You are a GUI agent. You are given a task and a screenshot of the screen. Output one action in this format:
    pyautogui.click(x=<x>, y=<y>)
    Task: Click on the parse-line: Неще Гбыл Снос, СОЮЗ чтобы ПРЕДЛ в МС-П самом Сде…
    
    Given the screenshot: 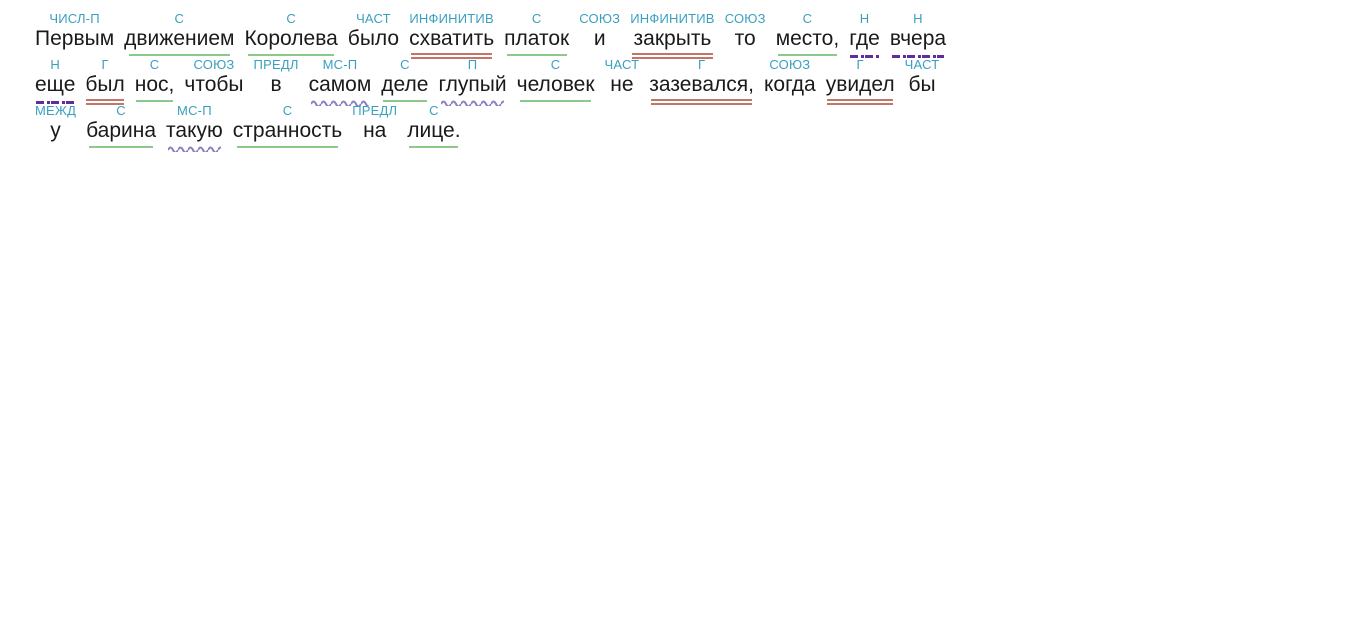 What is the action you would take?
    pyautogui.click(x=675, y=81)
    